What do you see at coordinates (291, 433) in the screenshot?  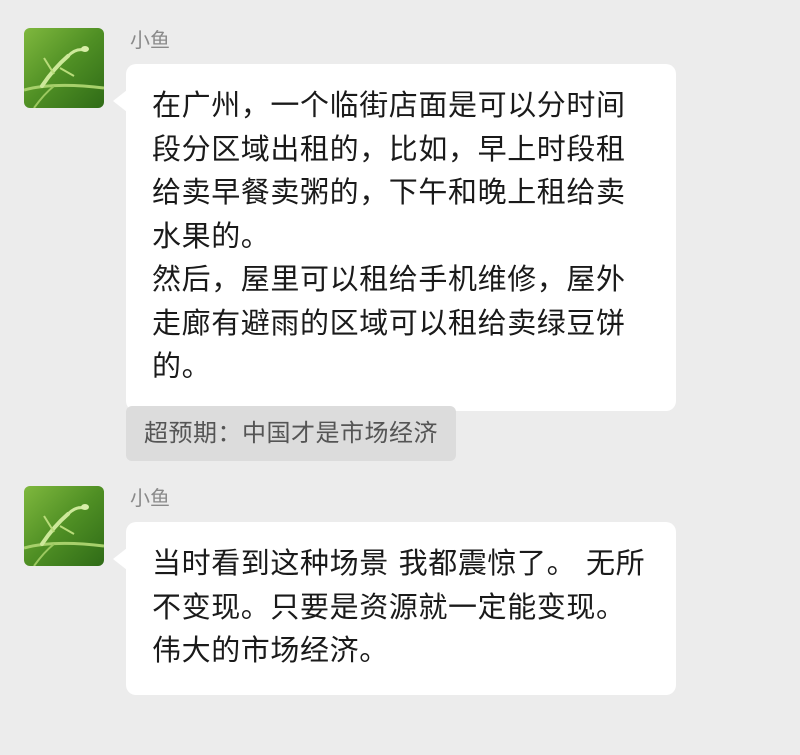 I see `quoted-reference: 超预期：中国才是市场经济` at bounding box center [291, 433].